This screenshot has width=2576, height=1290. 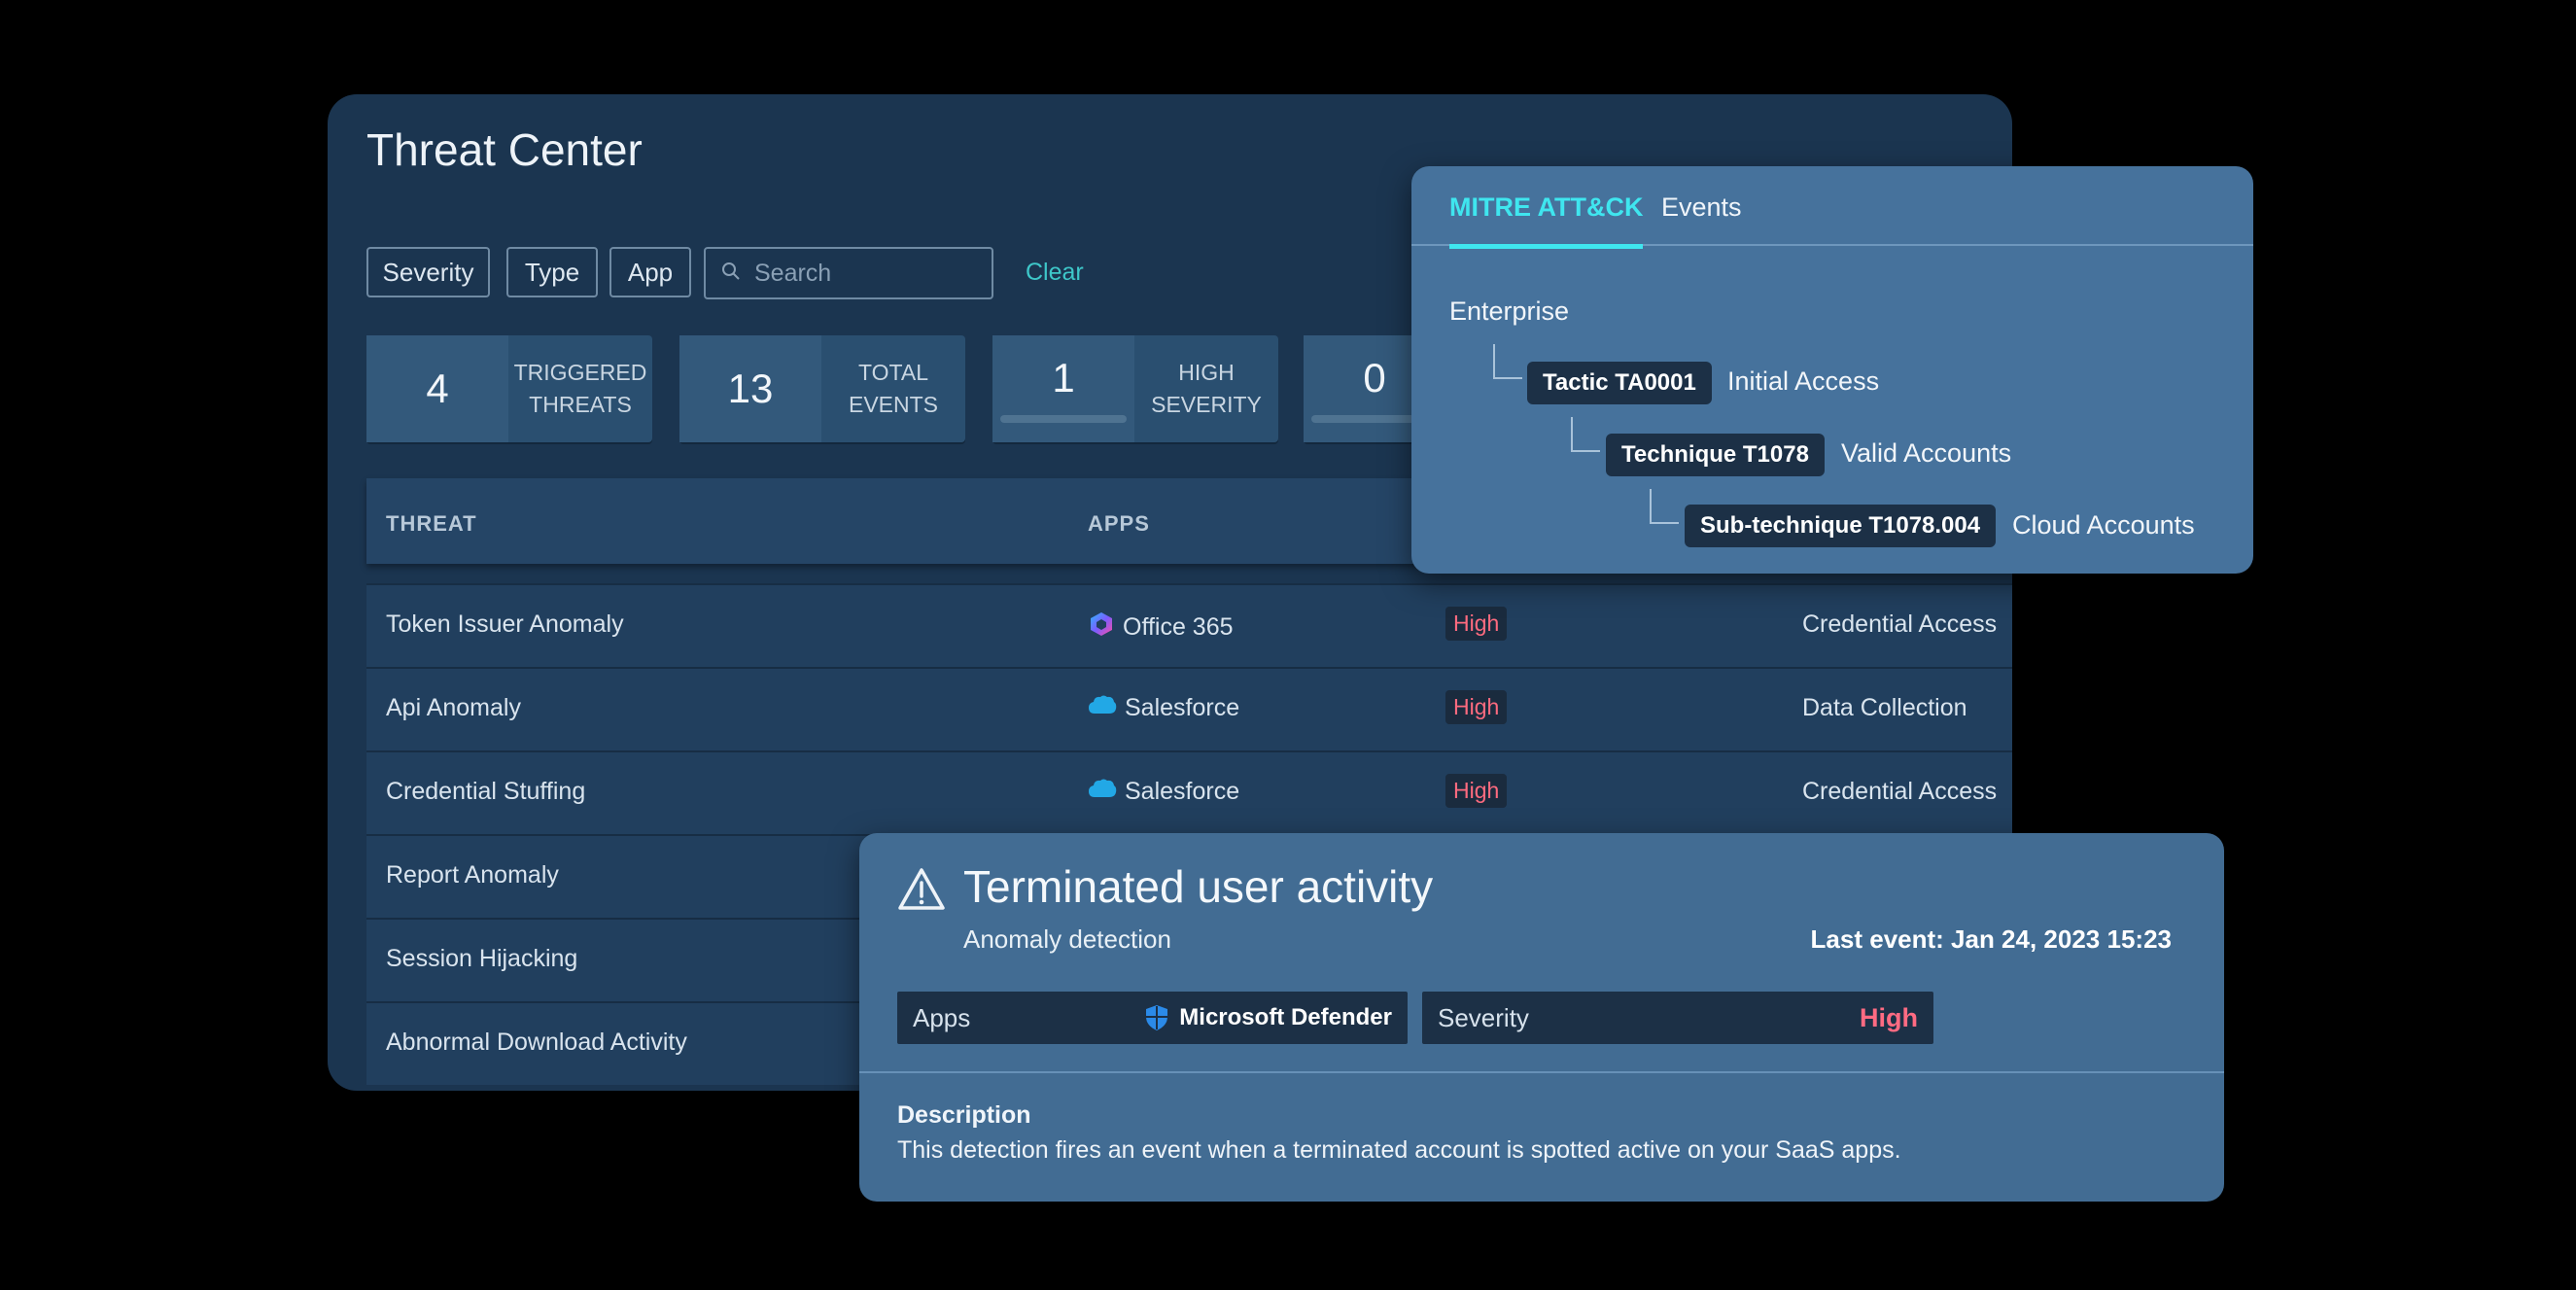 What do you see at coordinates (1832, 207) in the screenshot?
I see `mitre-tabs: MITRE ATT&CK Events` at bounding box center [1832, 207].